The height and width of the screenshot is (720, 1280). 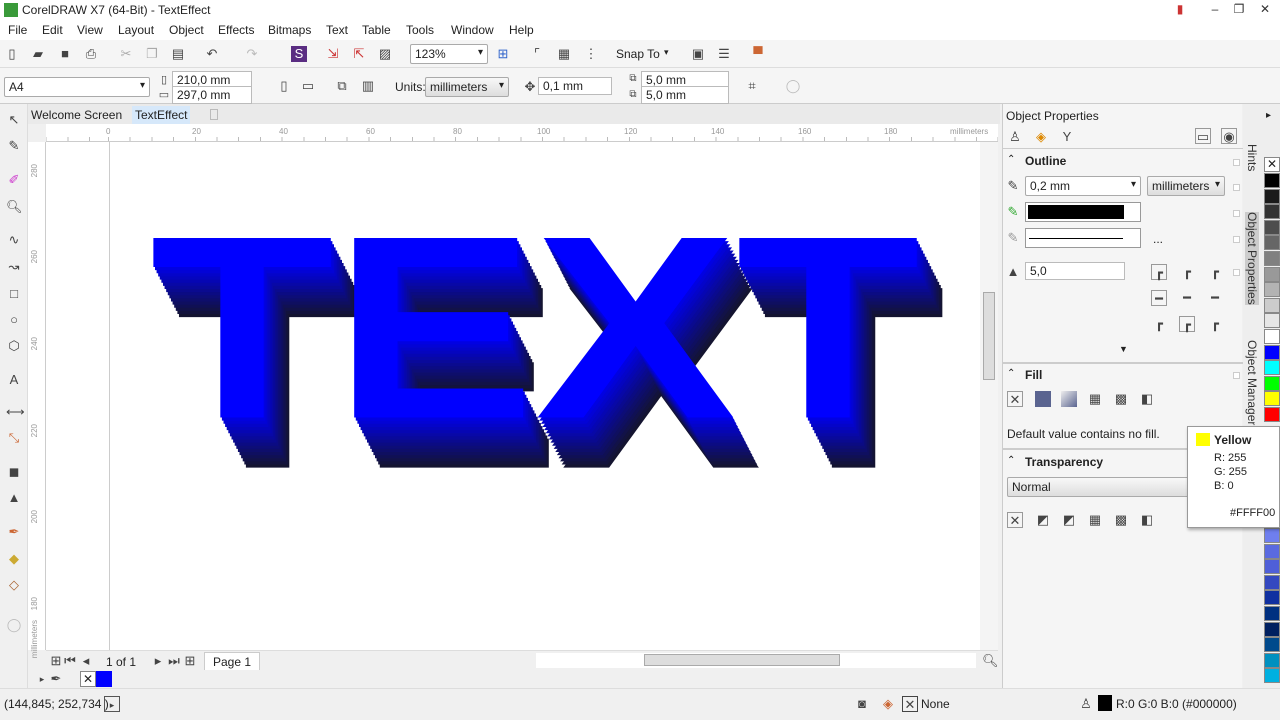 I want to click on extrude-tool-icon: ◼, so click(x=14, y=472).